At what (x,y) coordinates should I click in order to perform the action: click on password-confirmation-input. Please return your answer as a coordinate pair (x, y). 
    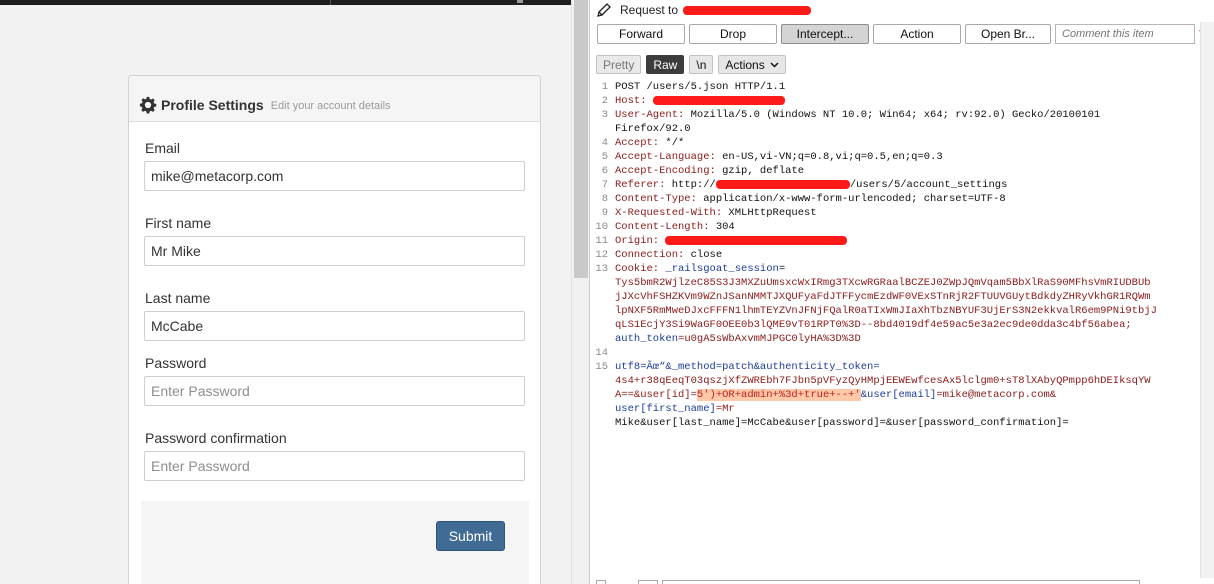
    Looking at the image, I should click on (334, 466).